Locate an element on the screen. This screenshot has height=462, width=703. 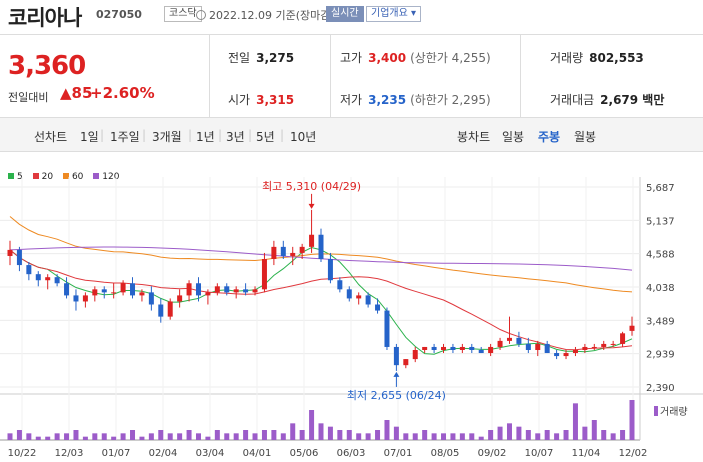
prev-close-label: 전일 is located at coordinates (239, 58).